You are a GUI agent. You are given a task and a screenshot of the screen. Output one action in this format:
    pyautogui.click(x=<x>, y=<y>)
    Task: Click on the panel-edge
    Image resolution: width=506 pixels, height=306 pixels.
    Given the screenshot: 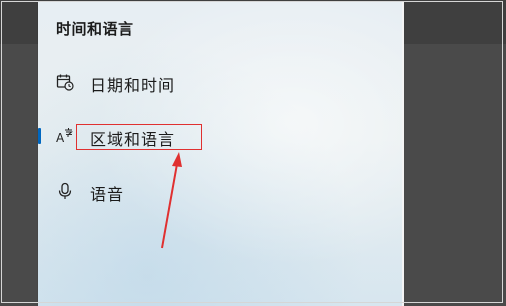 What is the action you would take?
    pyautogui.click(x=403, y=154)
    